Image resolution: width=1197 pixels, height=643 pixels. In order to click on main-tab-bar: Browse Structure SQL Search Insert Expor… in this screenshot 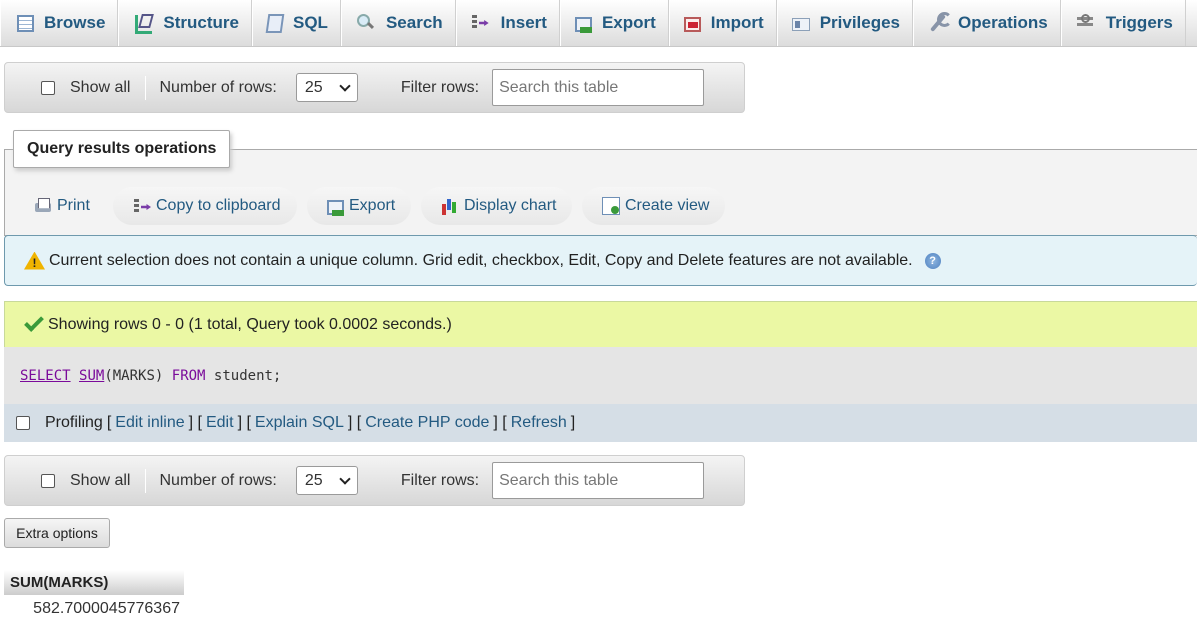, I will do `click(598, 23)`.